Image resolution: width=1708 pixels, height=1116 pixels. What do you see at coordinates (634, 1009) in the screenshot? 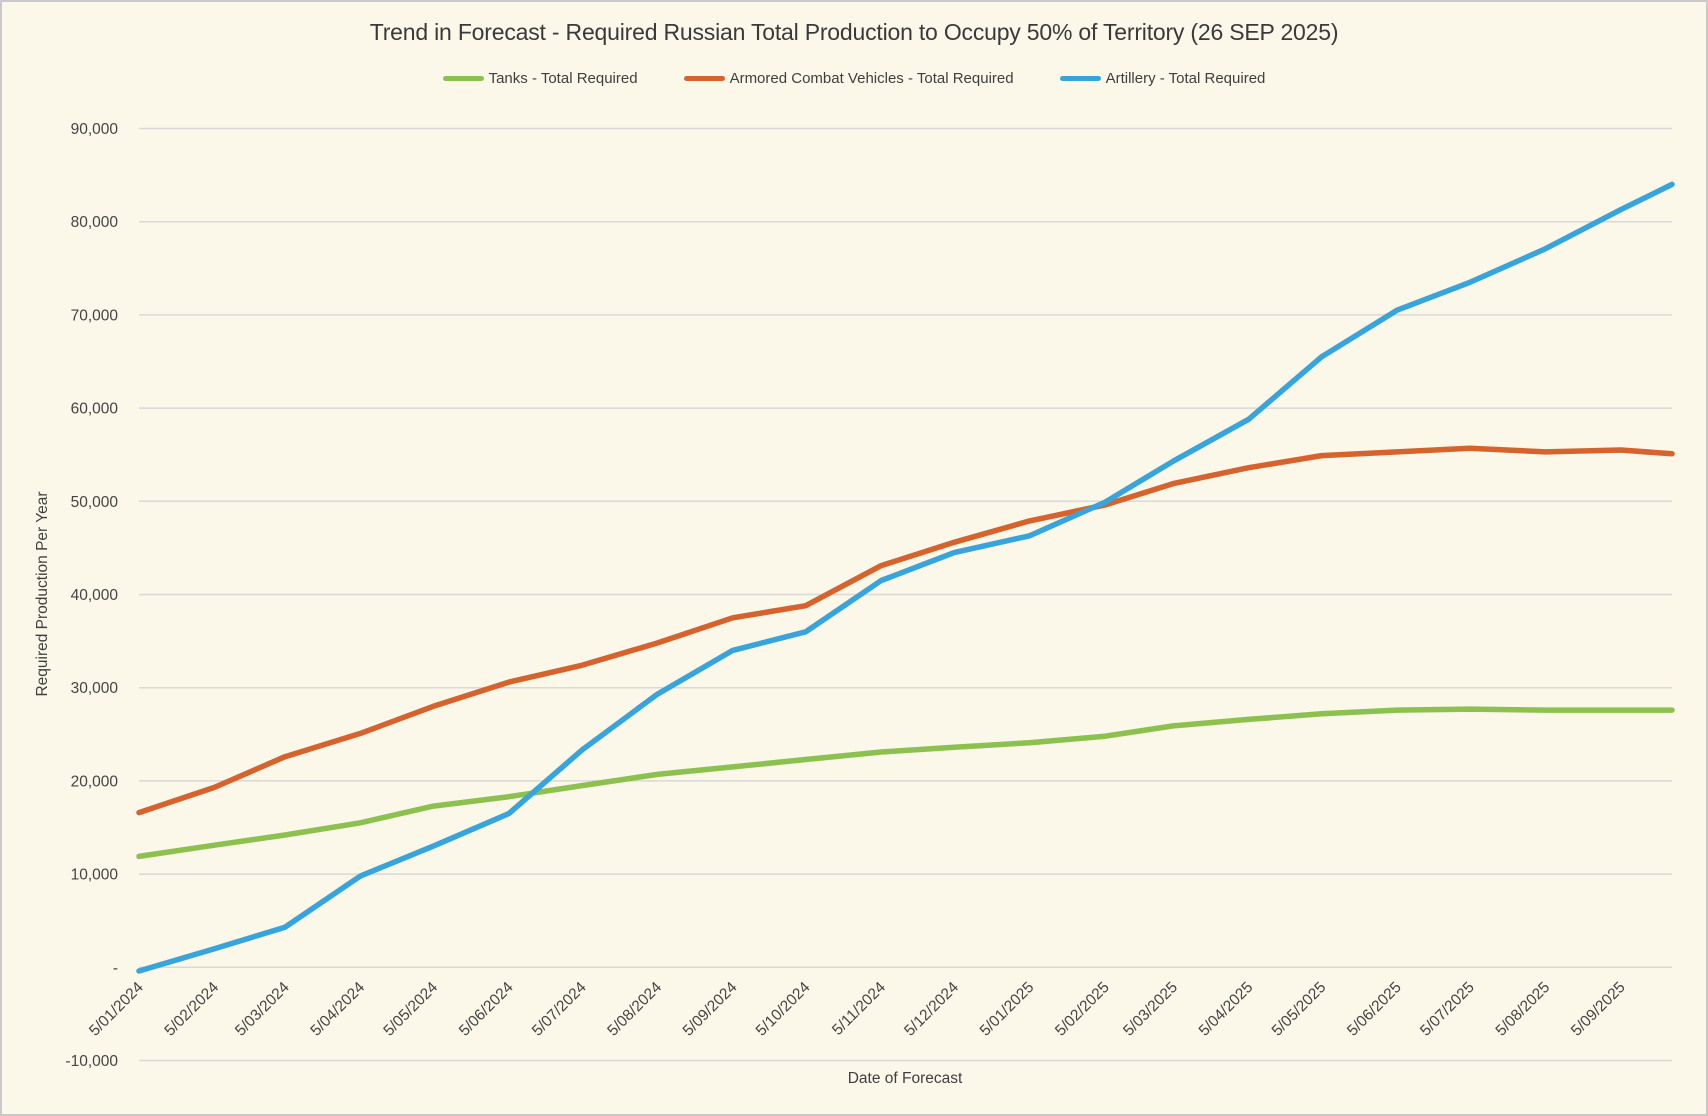
I see `x-tick-label: 5/08/2024` at bounding box center [634, 1009].